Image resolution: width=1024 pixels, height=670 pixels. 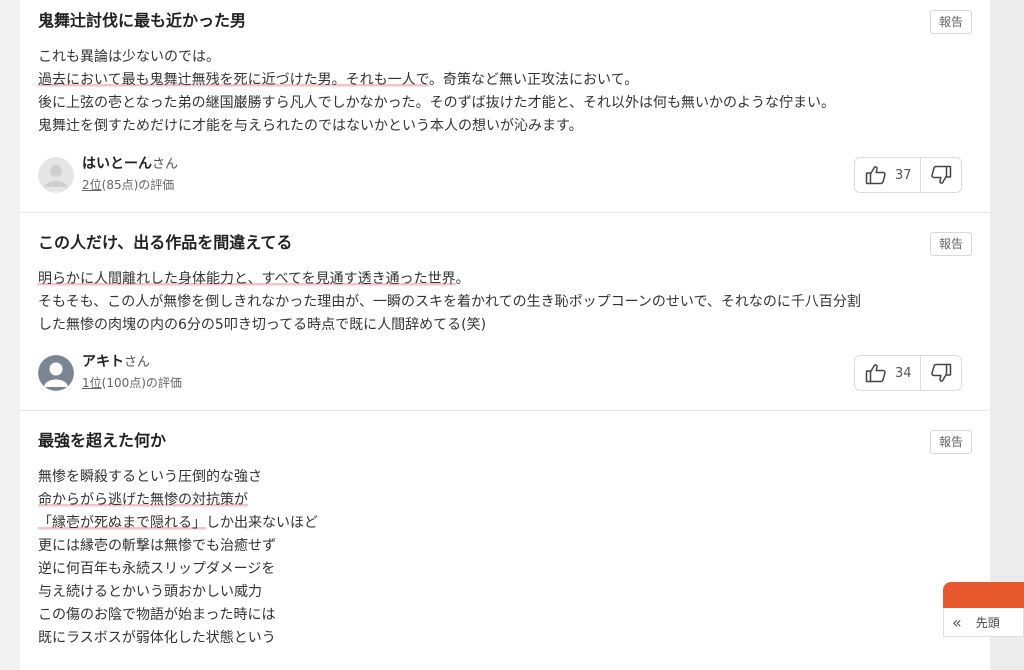 I want to click on default-avatar-icon, so click(x=56, y=175).